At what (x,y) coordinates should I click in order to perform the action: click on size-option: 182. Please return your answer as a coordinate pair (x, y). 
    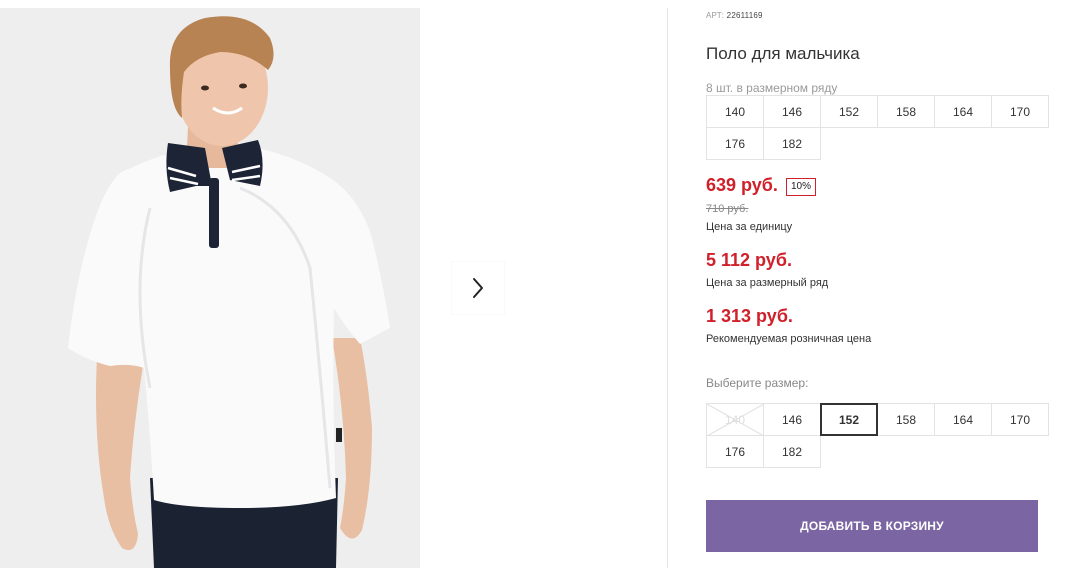
    Looking at the image, I should click on (792, 451).